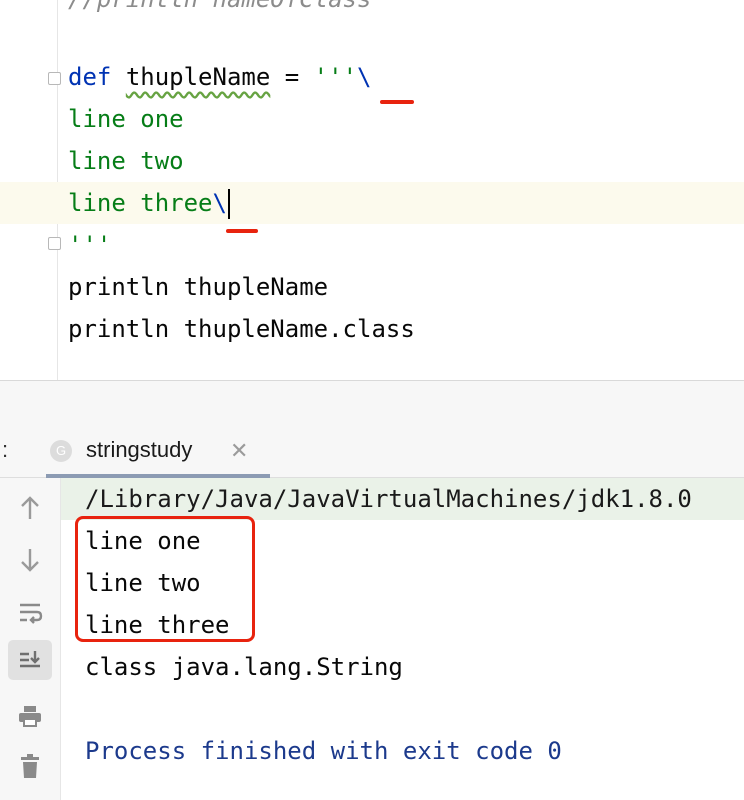  Describe the element at coordinates (126, 119) in the screenshot. I see `code-line-string-1: line one` at that location.